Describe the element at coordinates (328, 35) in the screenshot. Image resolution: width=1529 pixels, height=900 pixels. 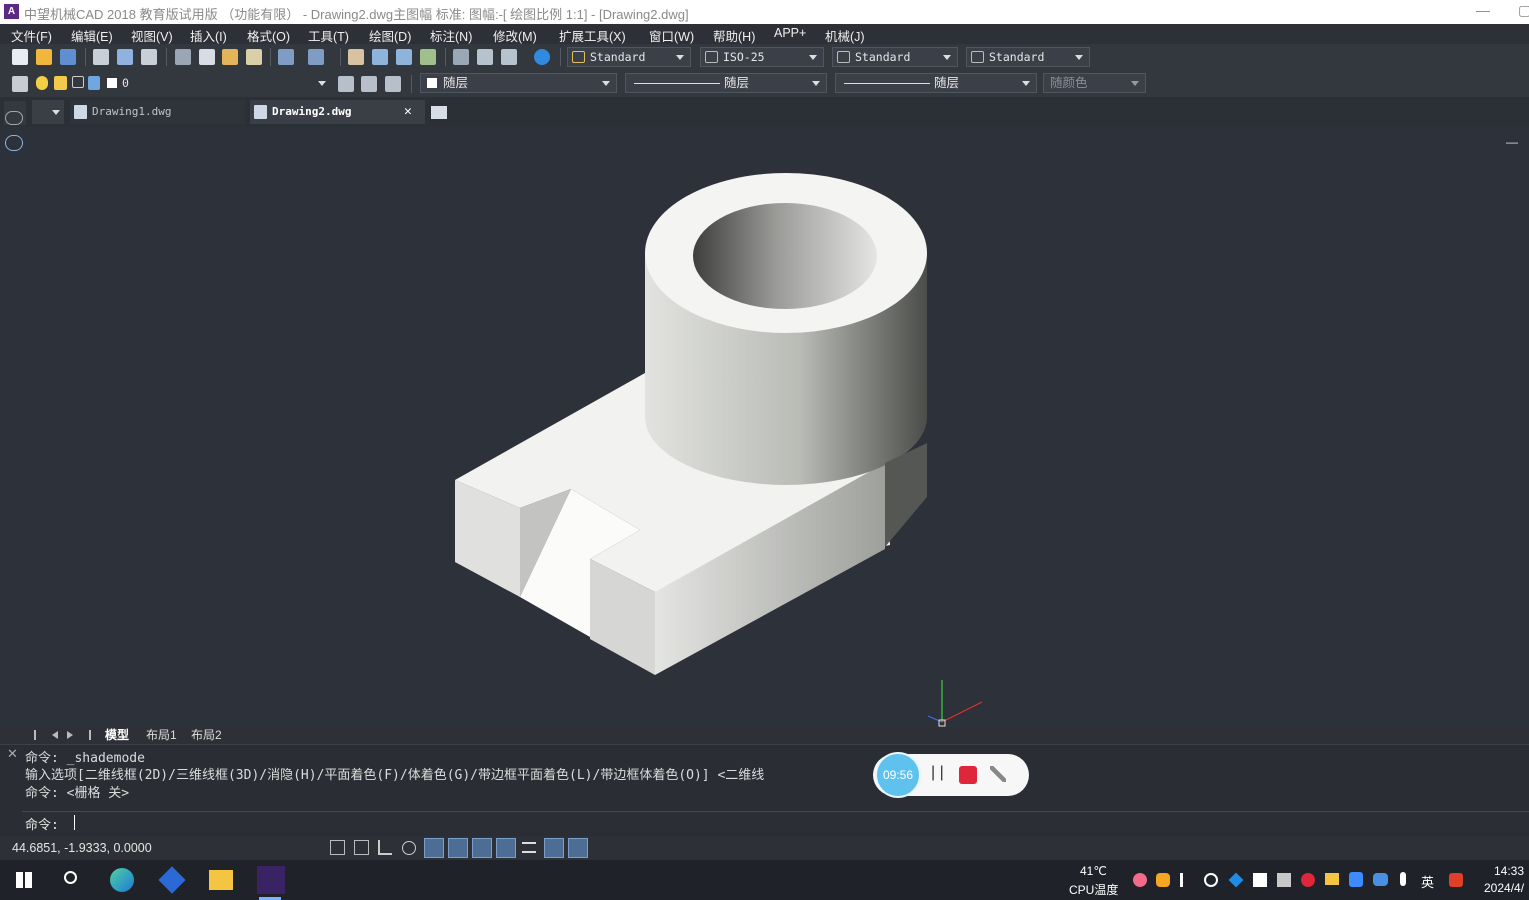
I see `menu-tools: 工具(T)` at that location.